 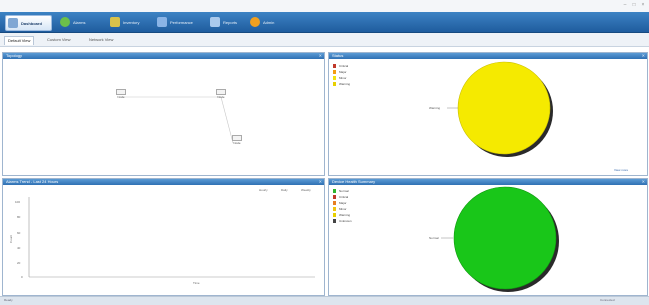 What do you see at coordinates (621, 170) in the screenshot?
I see `view-more-link: View more` at bounding box center [621, 170].